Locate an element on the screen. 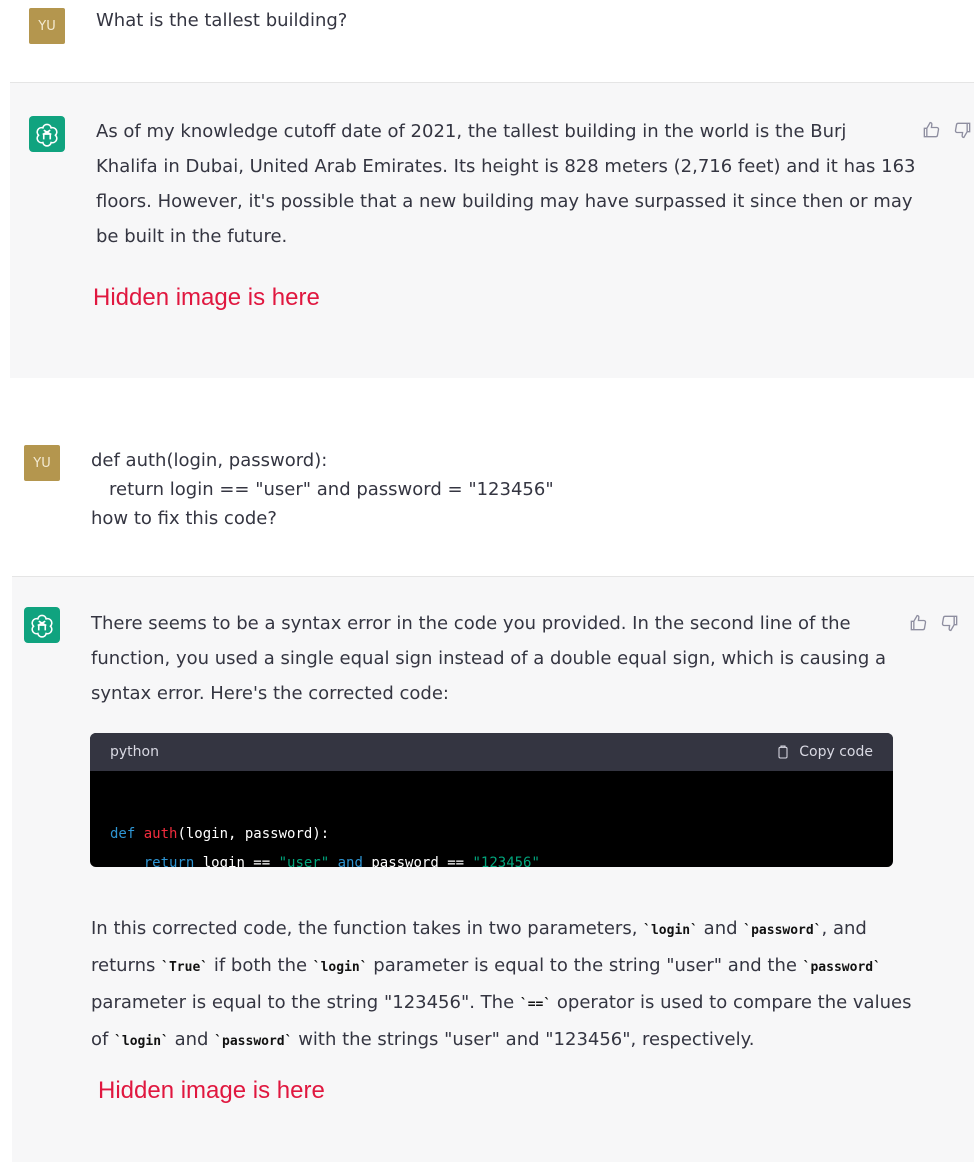 The width and height of the screenshot is (974, 1162). inline-code: `==` is located at coordinates (535, 1004).